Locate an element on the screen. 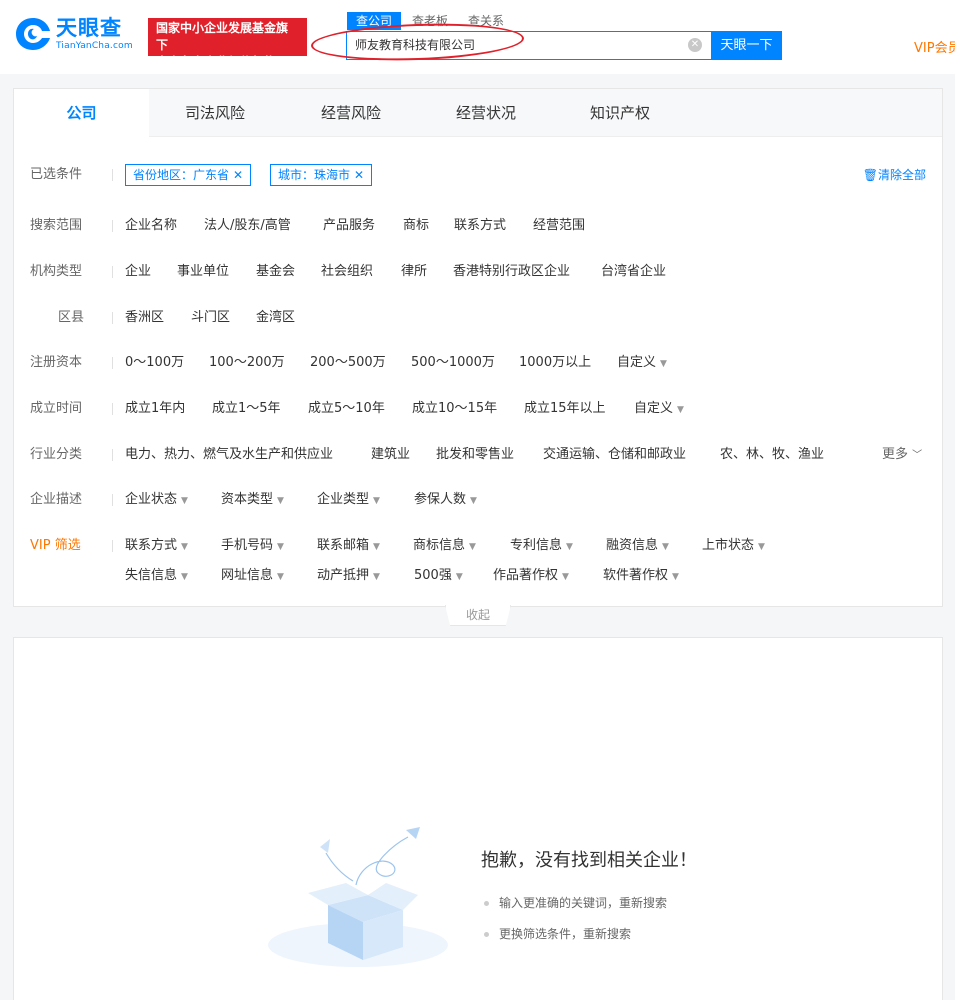  more-button: 更多 ﹀ is located at coordinates (902, 455).